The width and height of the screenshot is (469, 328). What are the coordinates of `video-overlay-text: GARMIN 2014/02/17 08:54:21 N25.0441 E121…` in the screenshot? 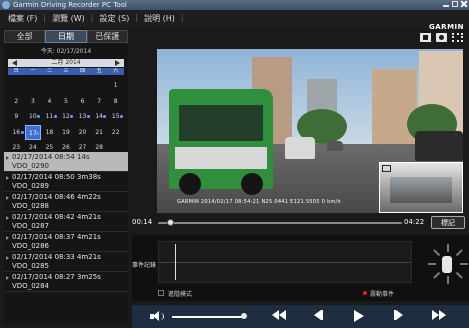 It's located at (259, 202).